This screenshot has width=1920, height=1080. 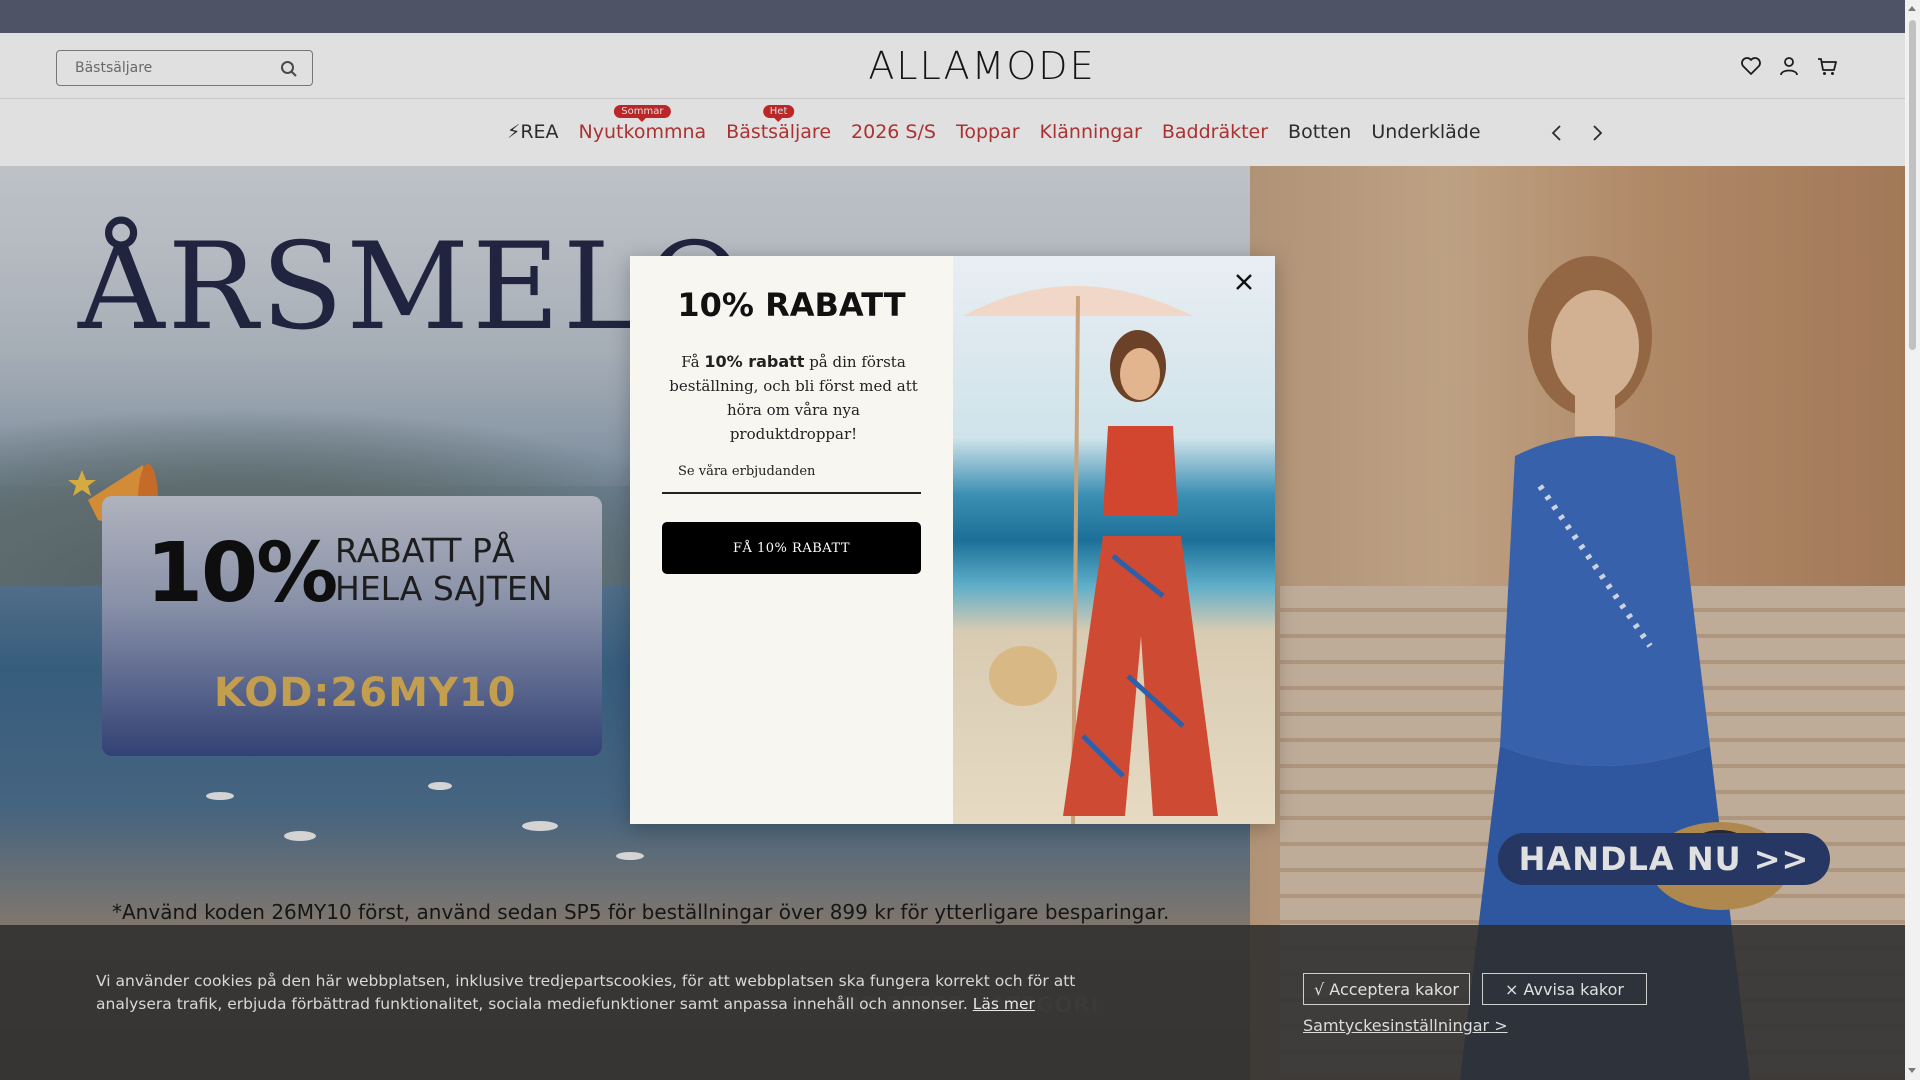 What do you see at coordinates (1004, 1004) in the screenshot?
I see `read-more-link: Läs mer` at bounding box center [1004, 1004].